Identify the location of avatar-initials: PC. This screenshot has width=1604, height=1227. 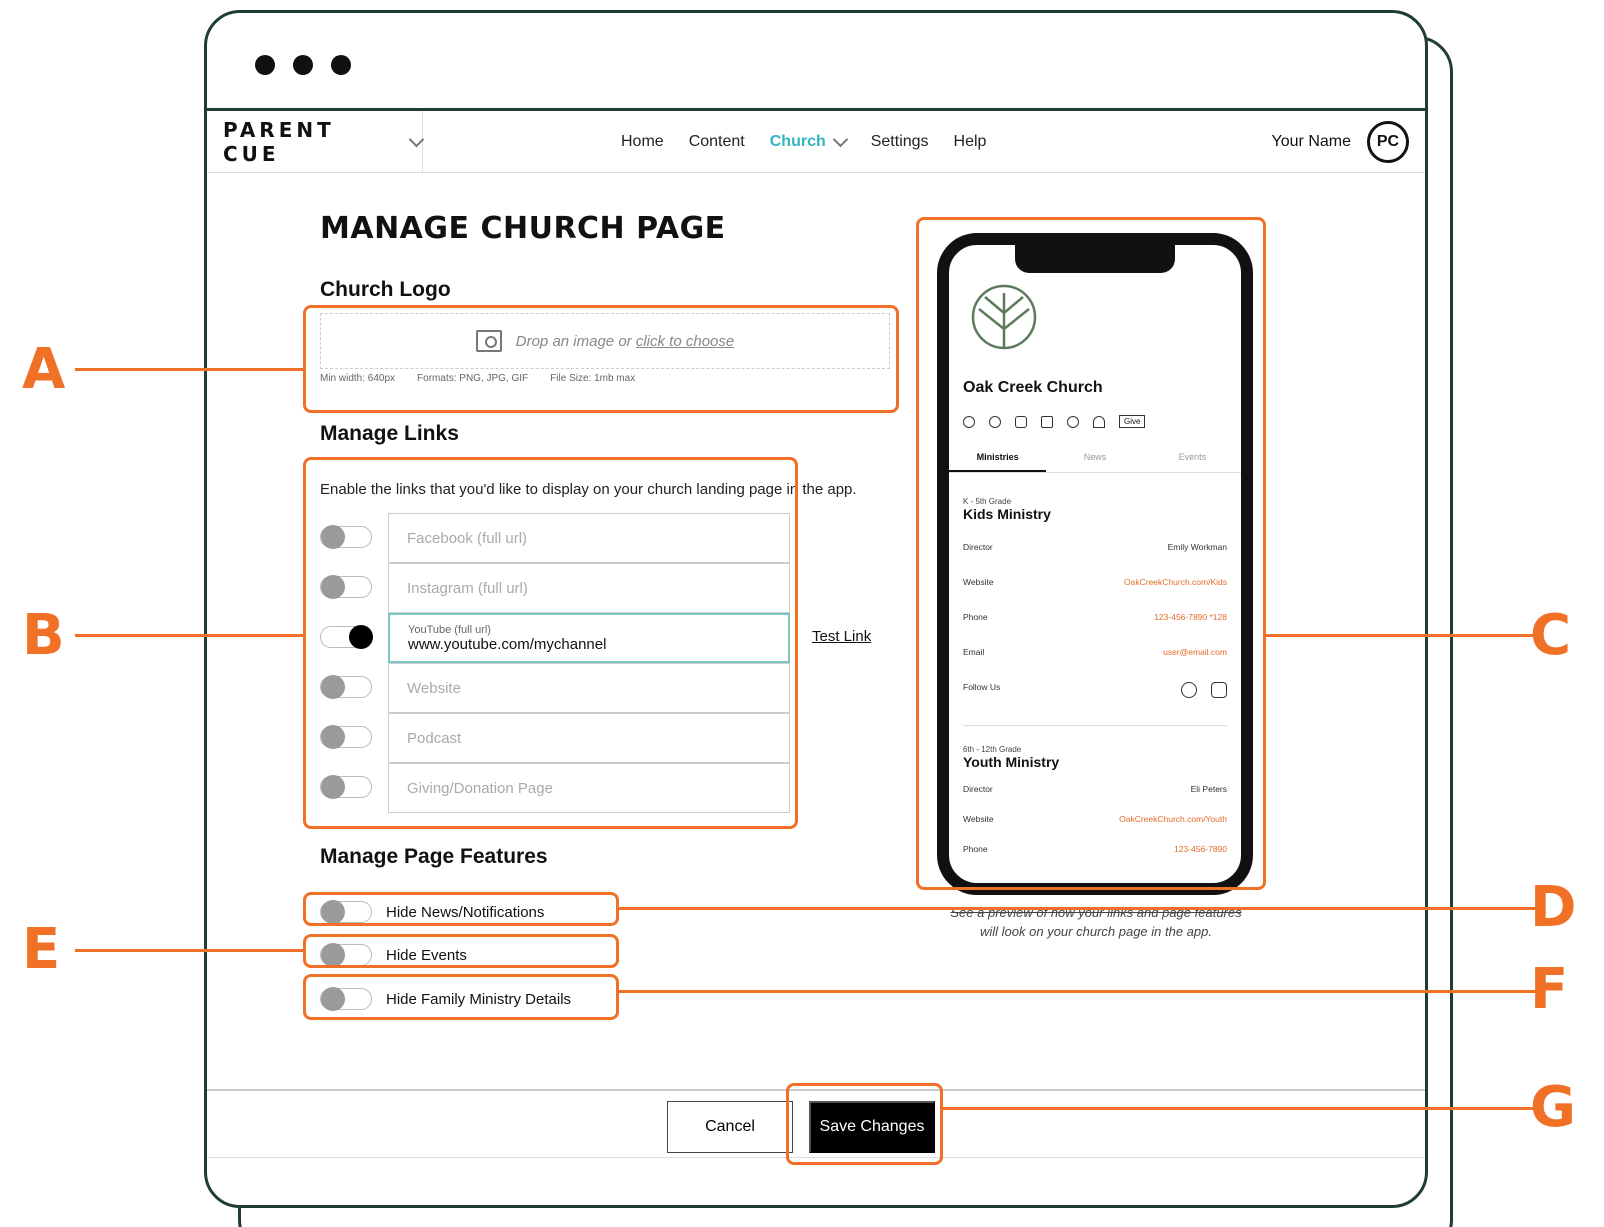
(1388, 141).